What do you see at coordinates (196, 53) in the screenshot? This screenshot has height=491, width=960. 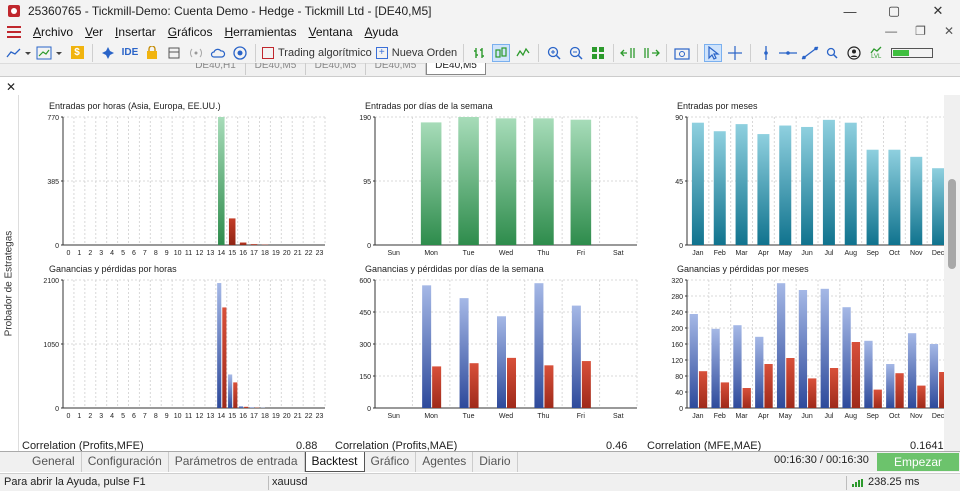 I see `broadcast-icon` at bounding box center [196, 53].